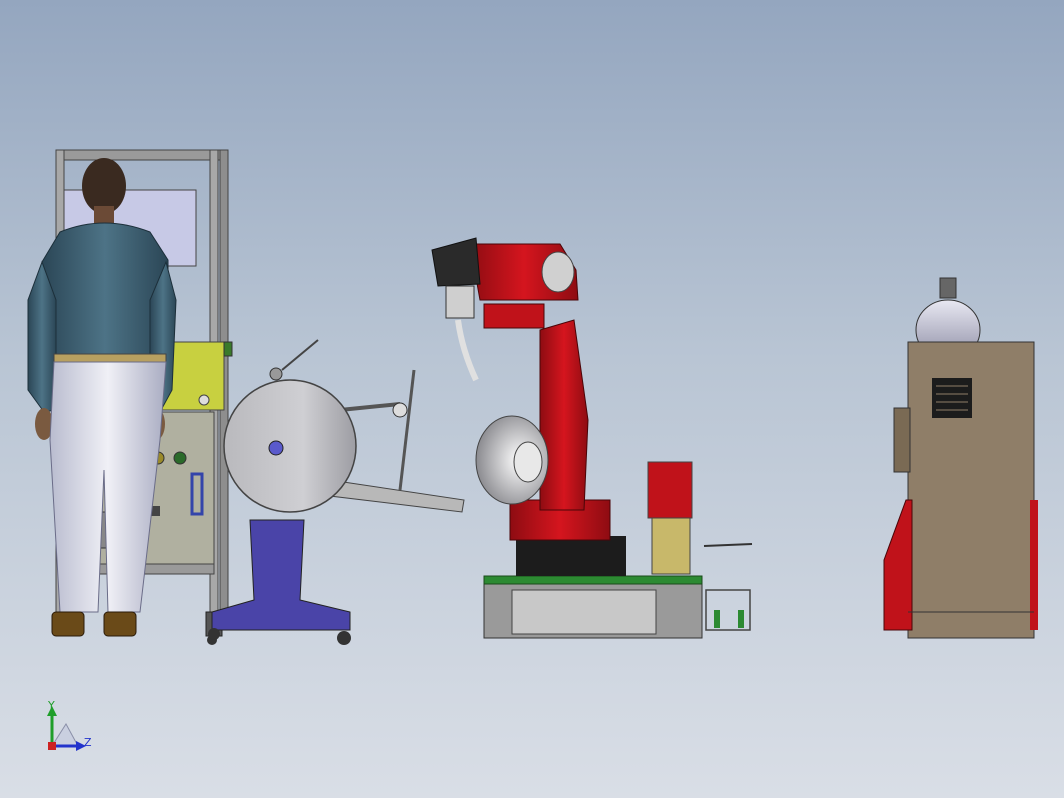 This screenshot has height=798, width=1064. What do you see at coordinates (281, 575) in the screenshot?
I see `feeder-stand` at bounding box center [281, 575].